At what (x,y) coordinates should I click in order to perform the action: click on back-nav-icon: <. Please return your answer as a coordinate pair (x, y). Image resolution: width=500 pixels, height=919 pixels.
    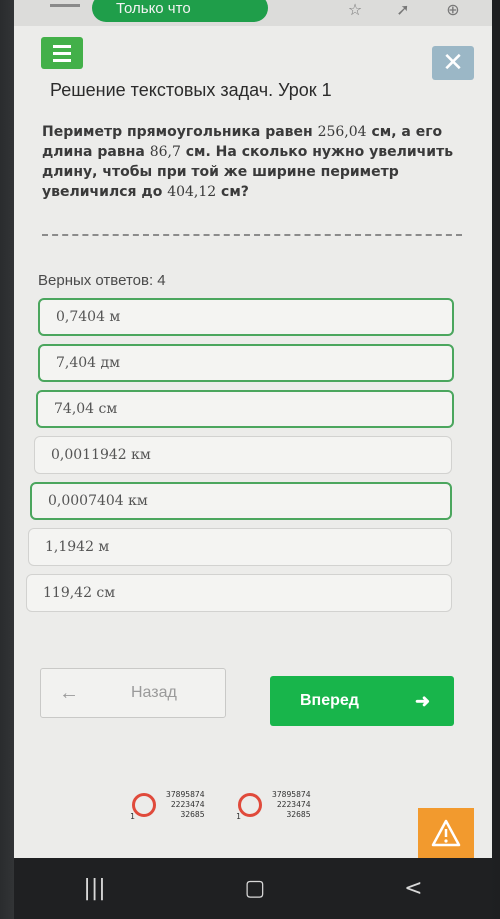
    Looking at the image, I should click on (413, 888).